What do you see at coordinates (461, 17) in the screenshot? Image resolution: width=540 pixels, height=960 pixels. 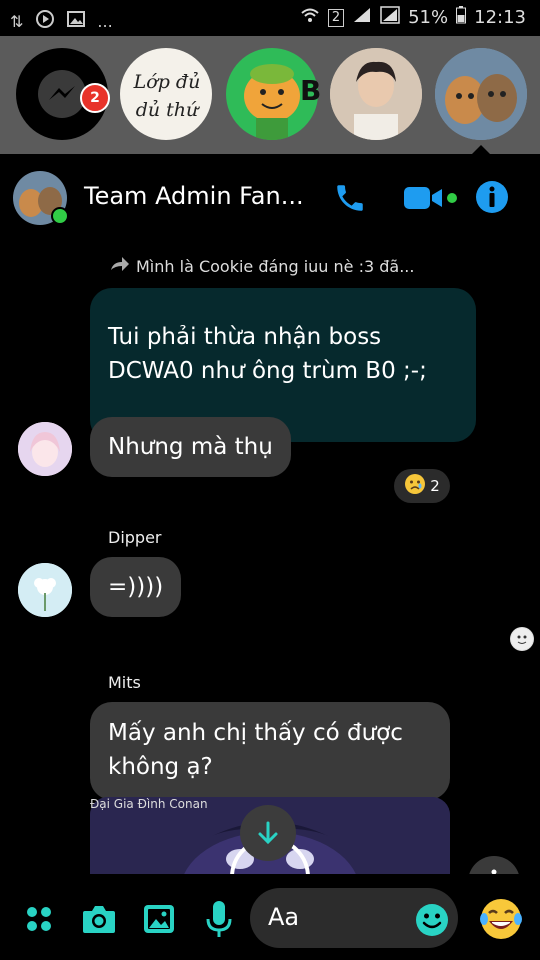 I see `battery-icon` at bounding box center [461, 17].